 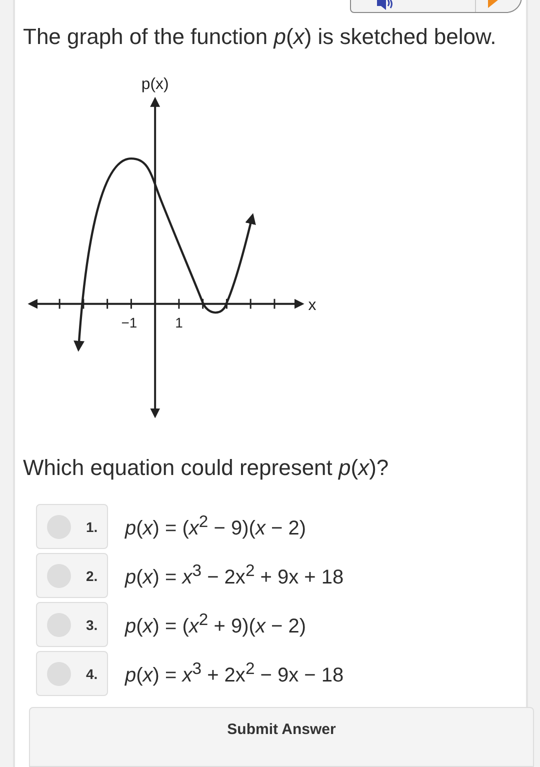 What do you see at coordinates (129, 322) in the screenshot?
I see `tick-label: −1` at bounding box center [129, 322].